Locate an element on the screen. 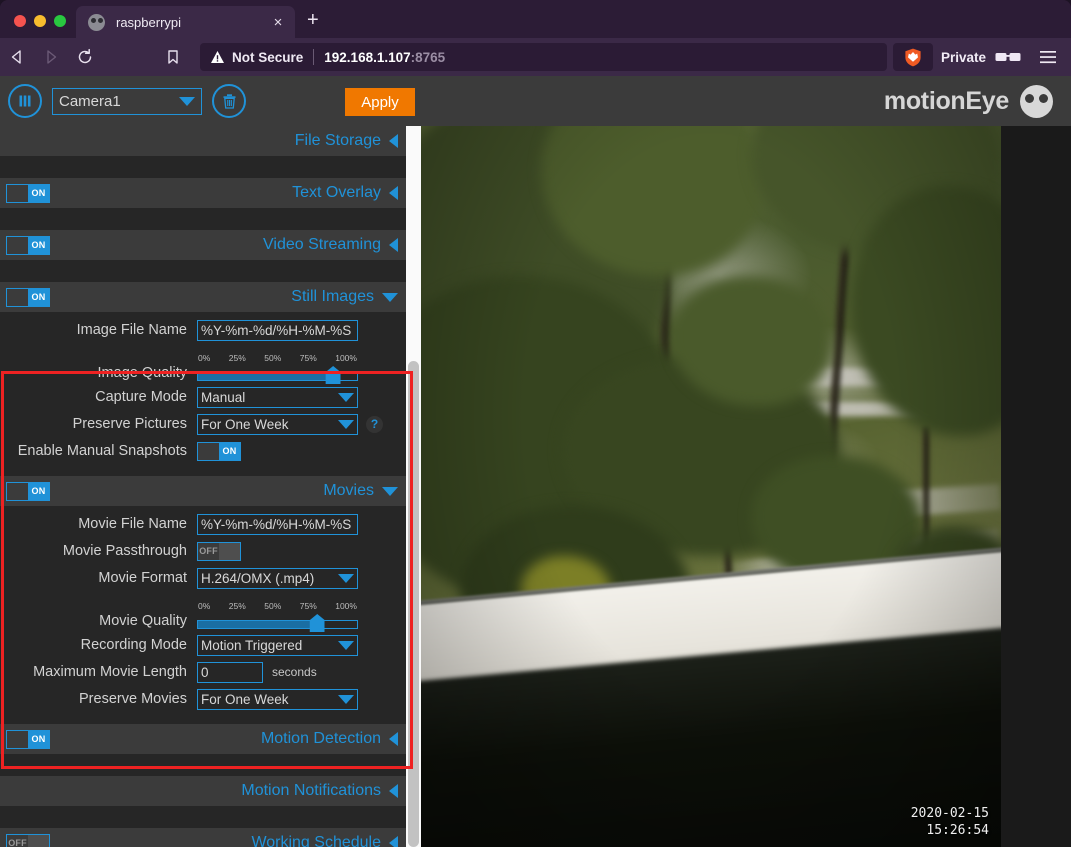  maximum-movie-length-input: 0 is located at coordinates (230, 672).